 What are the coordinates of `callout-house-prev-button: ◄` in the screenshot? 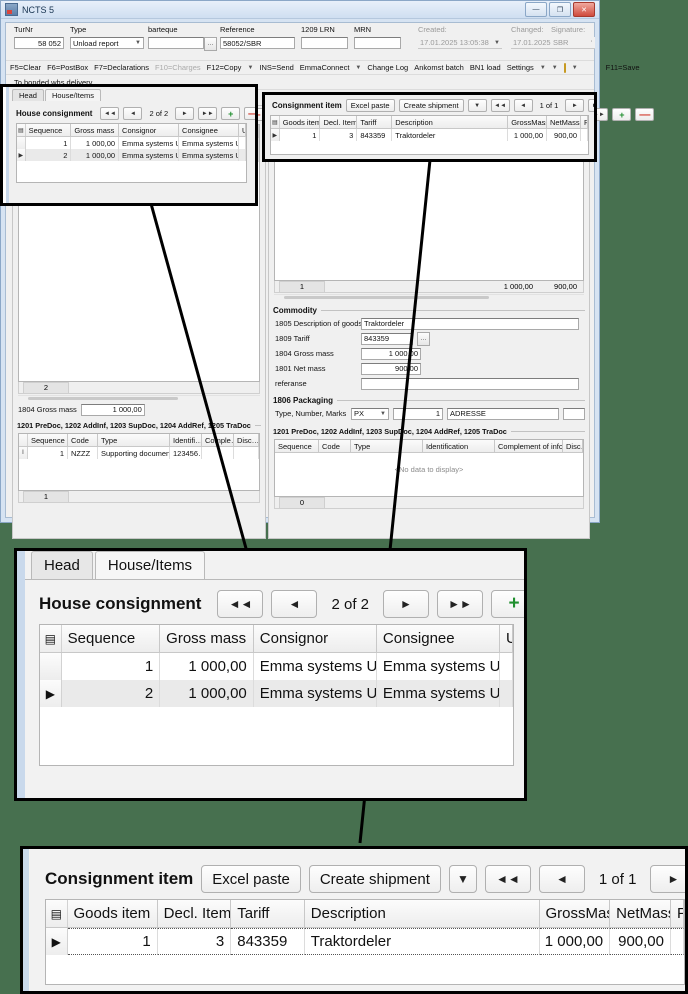 It's located at (133, 113).